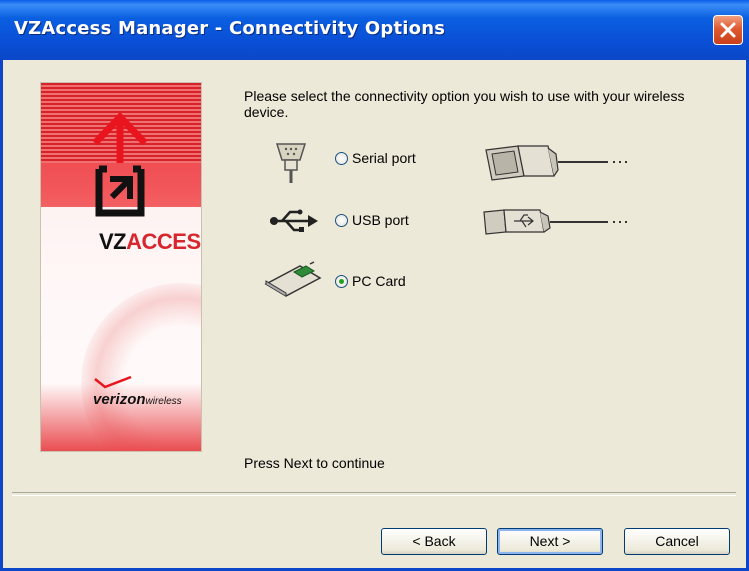 The height and width of the screenshot is (571, 749). Describe the element at coordinates (294, 220) in the screenshot. I see `usb-icon` at that location.